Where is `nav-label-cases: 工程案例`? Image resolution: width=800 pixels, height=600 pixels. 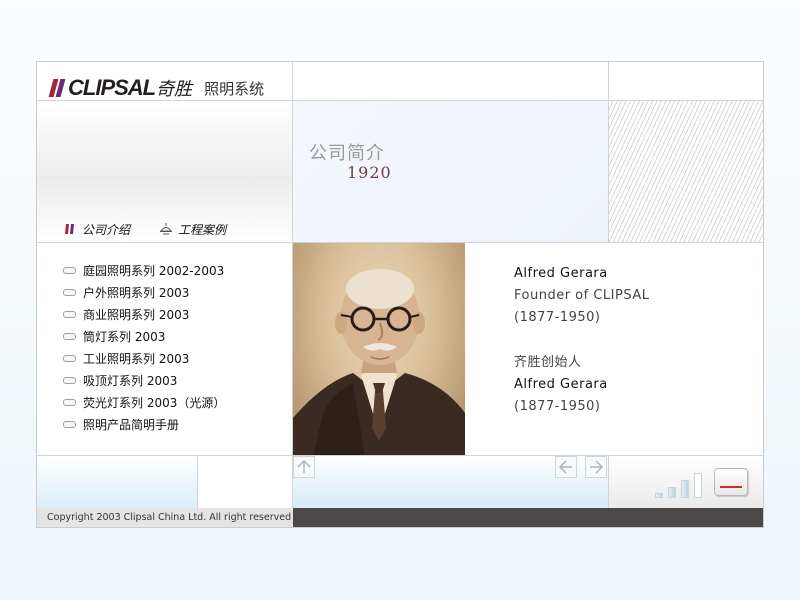
nav-label-cases: 工程案例 is located at coordinates (202, 229).